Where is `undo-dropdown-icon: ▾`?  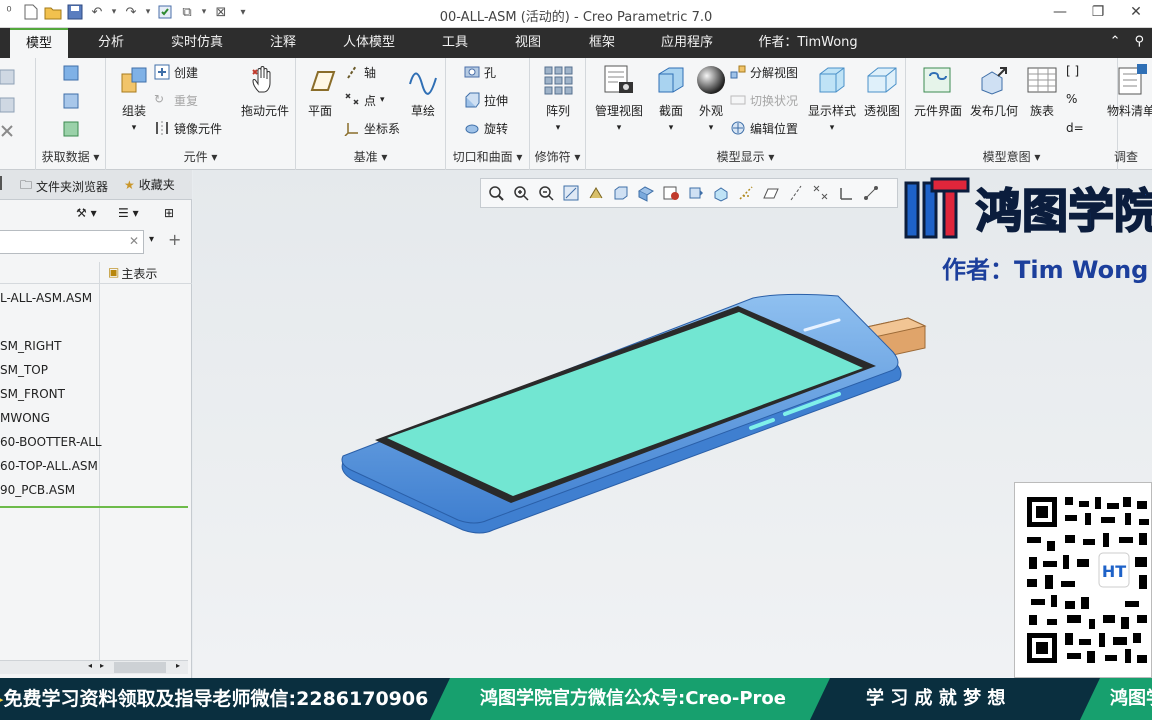
undo-dropdown-icon: ▾ is located at coordinates (114, 12).